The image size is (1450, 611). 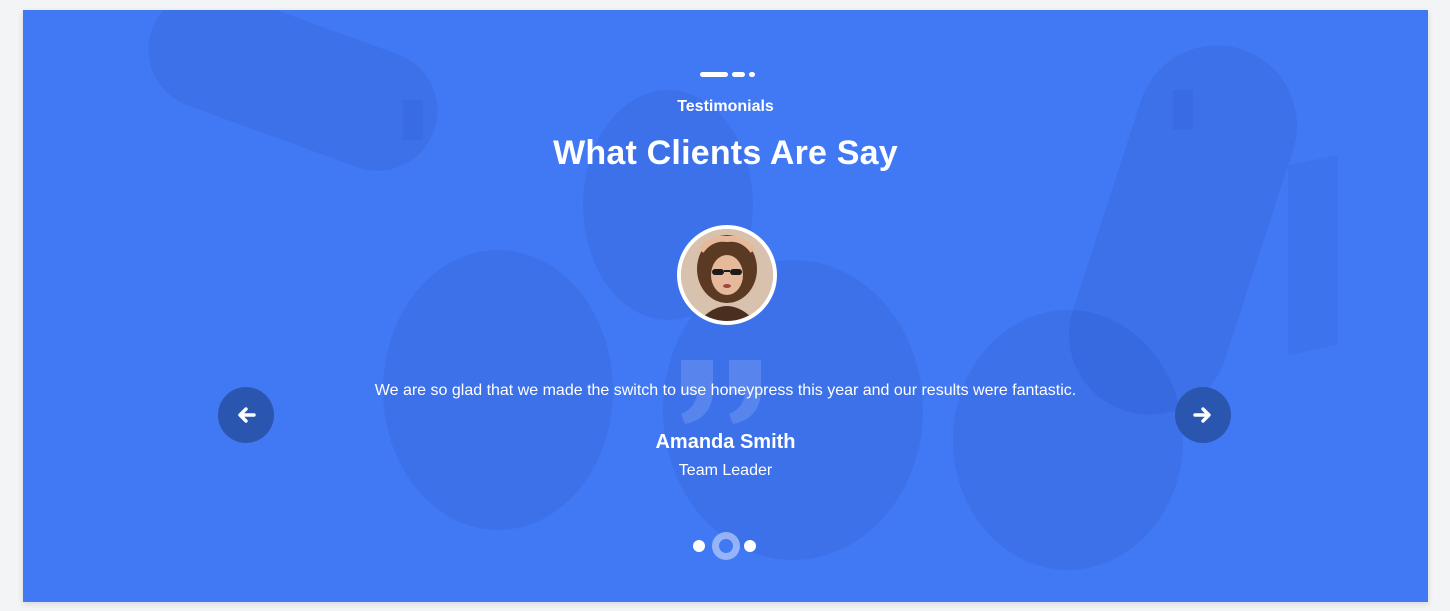 I want to click on slider-pagination, so click(x=725, y=546).